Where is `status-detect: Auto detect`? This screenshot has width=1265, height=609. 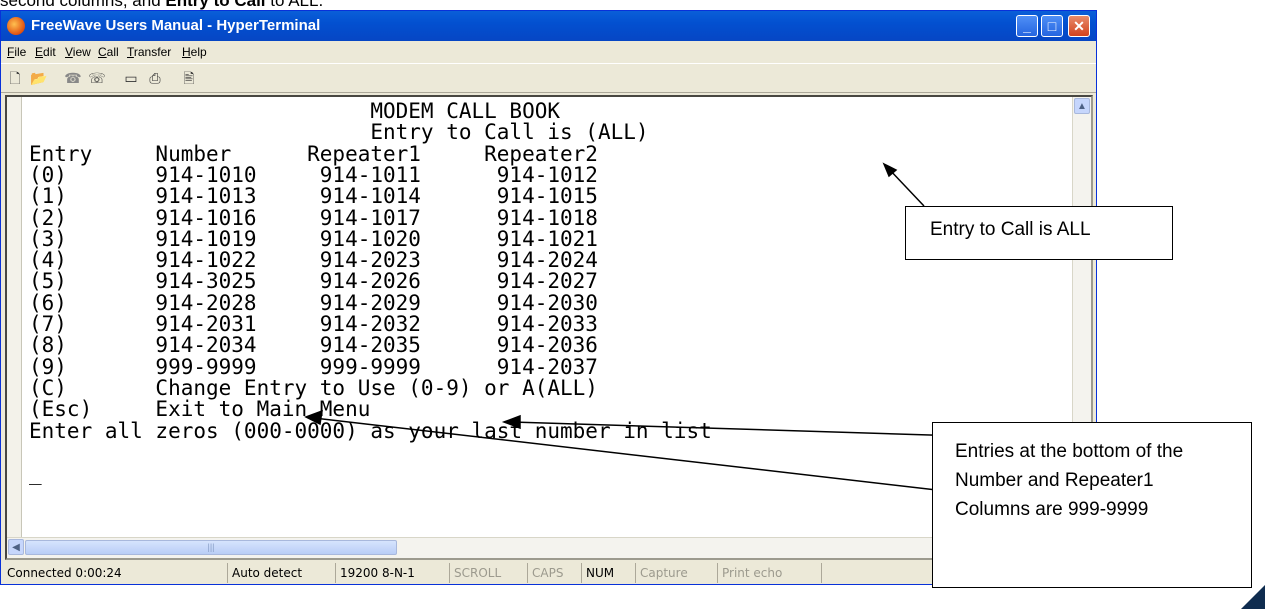 status-detect: Auto detect is located at coordinates (264, 573).